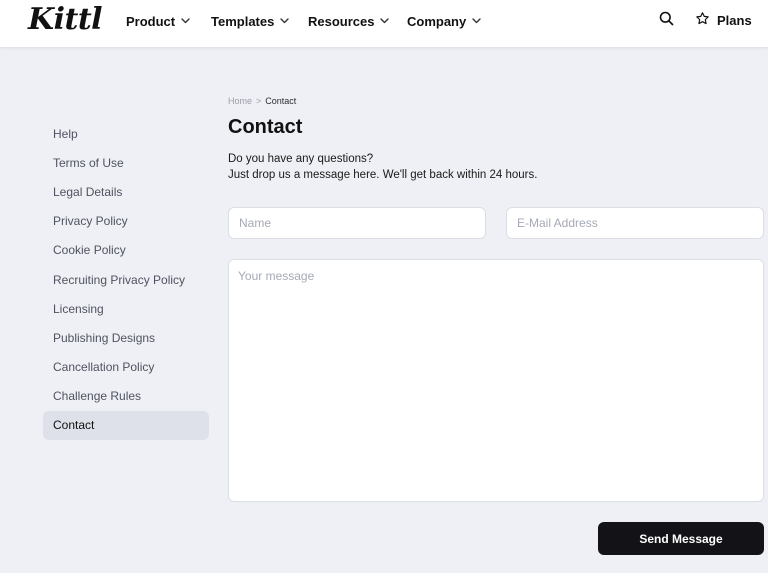 The height and width of the screenshot is (573, 768). What do you see at coordinates (734, 20) in the screenshot?
I see `plans-label: Plans` at bounding box center [734, 20].